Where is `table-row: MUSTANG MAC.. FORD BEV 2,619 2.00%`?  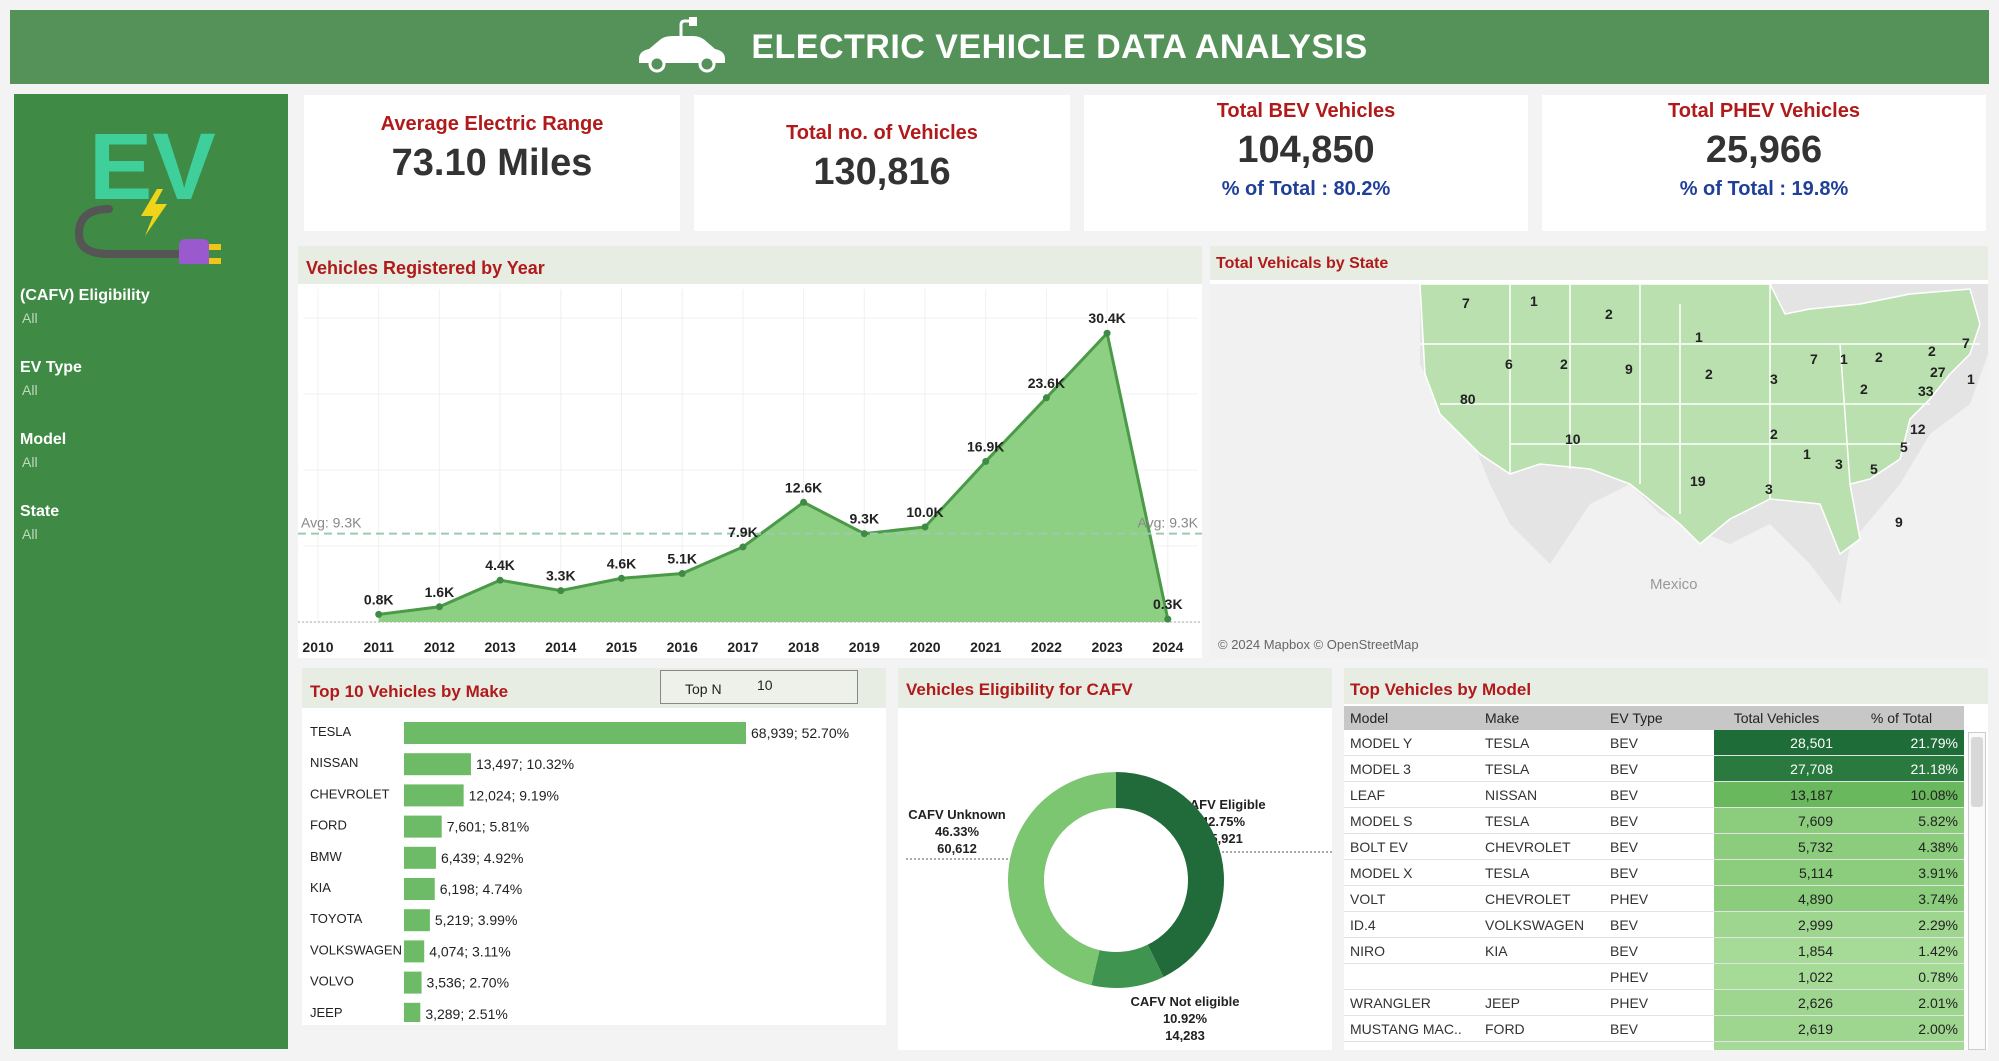
table-row: MUSTANG MAC.. FORD BEV 2,619 2.00% is located at coordinates (1654, 1028).